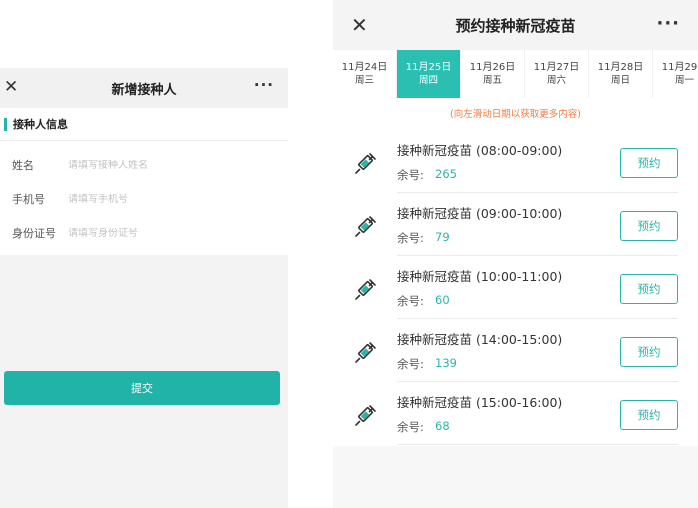 This screenshot has height=508, width=698. Describe the element at coordinates (492, 80) in the screenshot. I see `date-tab-weekday: 周五` at that location.